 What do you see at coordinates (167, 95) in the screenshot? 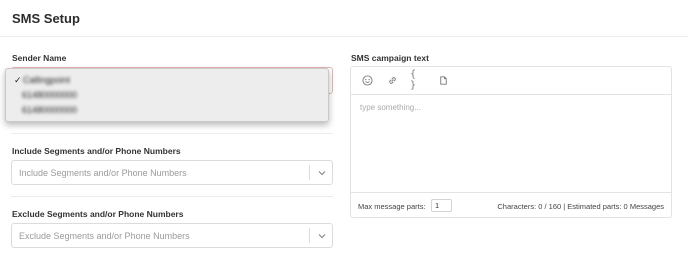
I see `sender-name-dropdown: ✓Callingpoint 61480000000 61480000000` at bounding box center [167, 95].